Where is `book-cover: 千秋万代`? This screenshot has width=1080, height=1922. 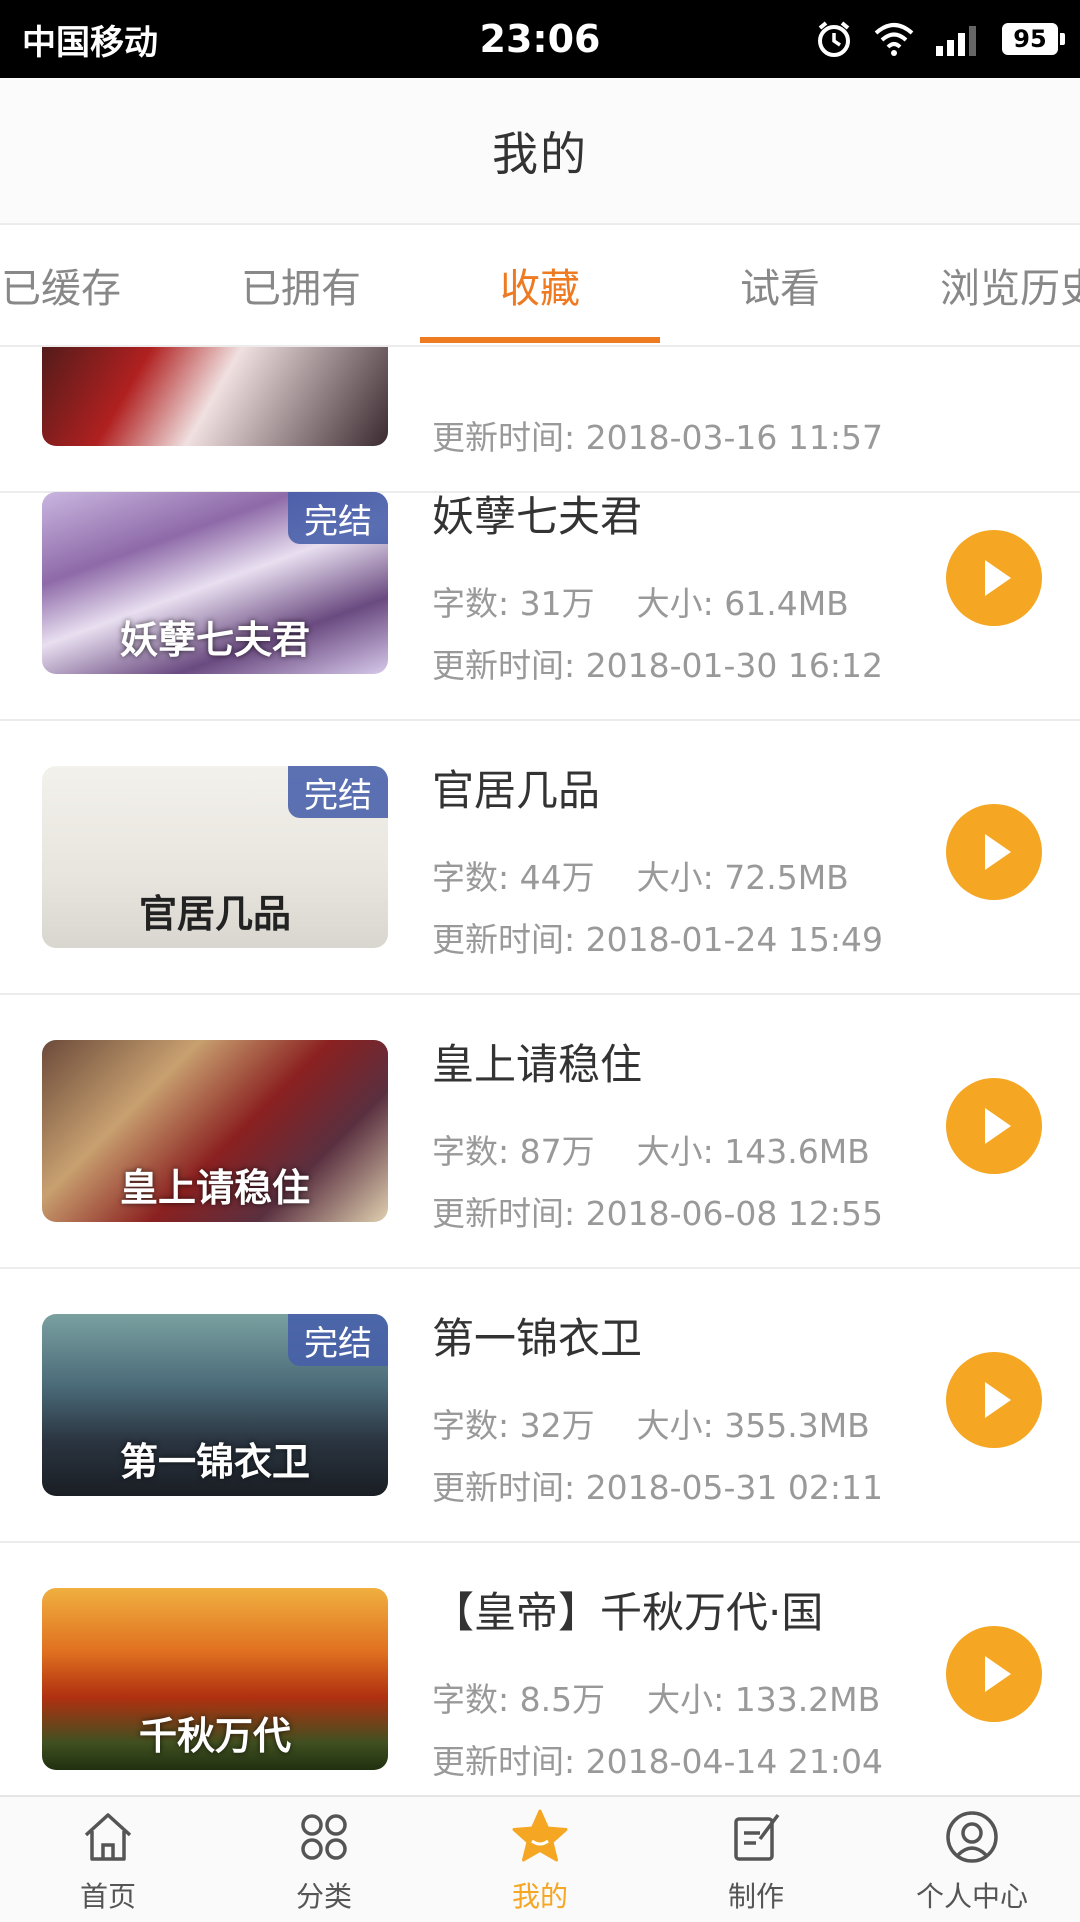
book-cover: 千秋万代 is located at coordinates (215, 1679).